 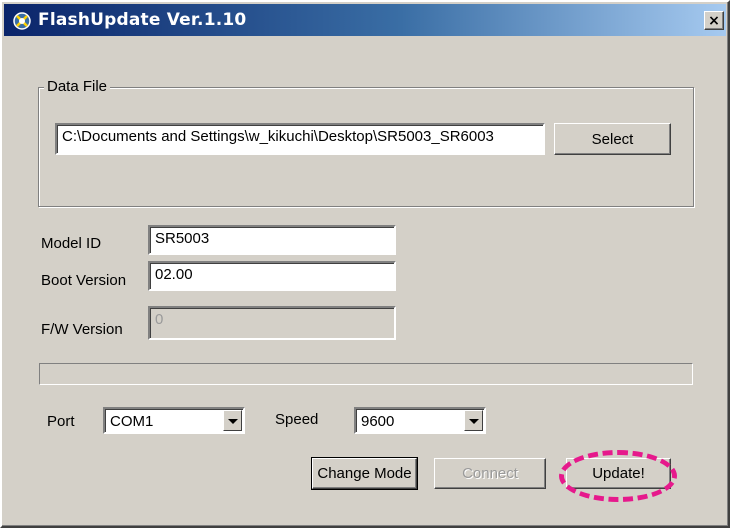 I want to click on data-file-group-label: Data File, so click(x=77, y=86).